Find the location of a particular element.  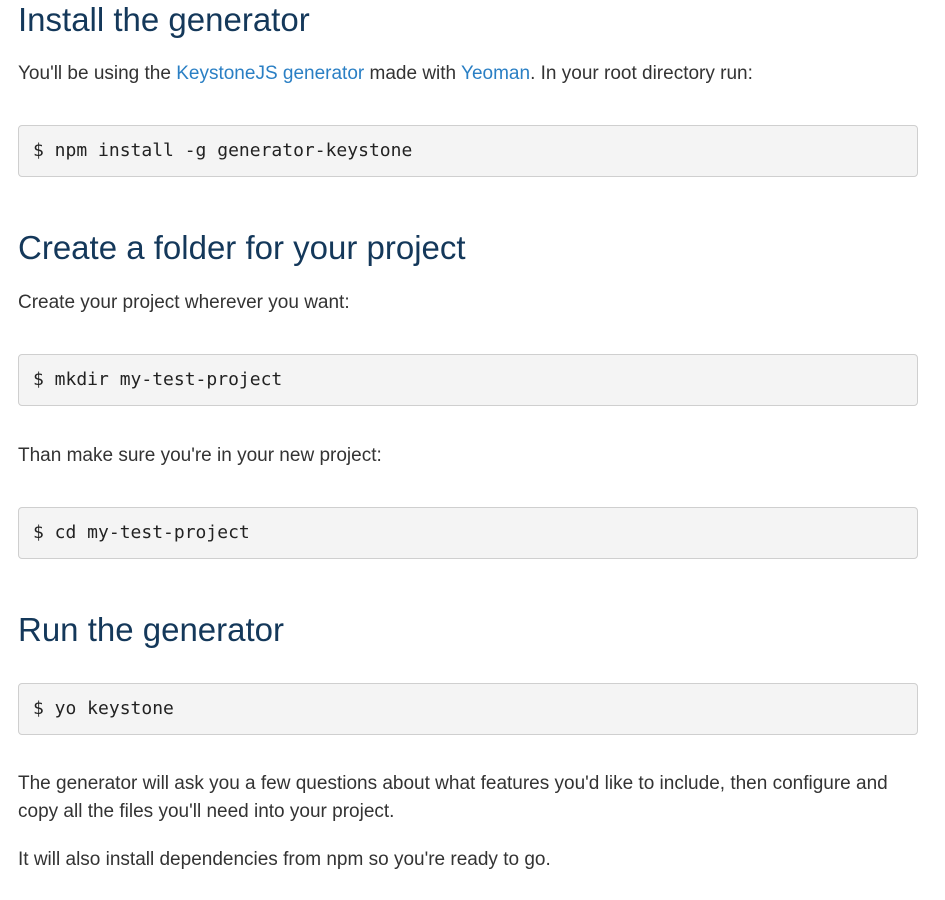

folder-intro-paragraph: Create your project wherever you want: is located at coordinates (184, 302).